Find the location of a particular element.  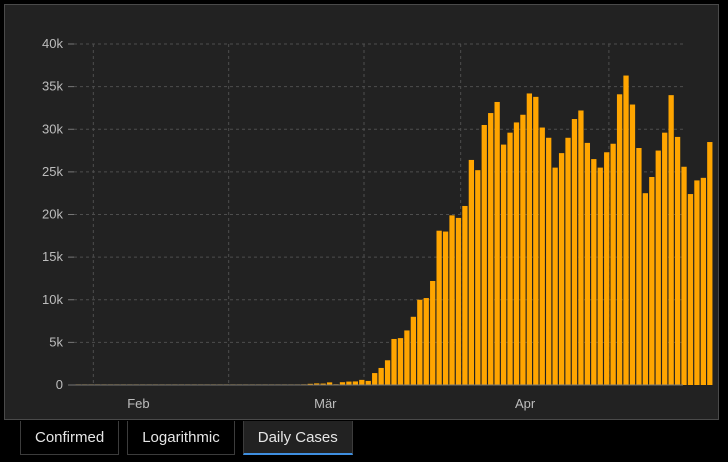

y-tick-label: 10k is located at coordinates (52, 299).